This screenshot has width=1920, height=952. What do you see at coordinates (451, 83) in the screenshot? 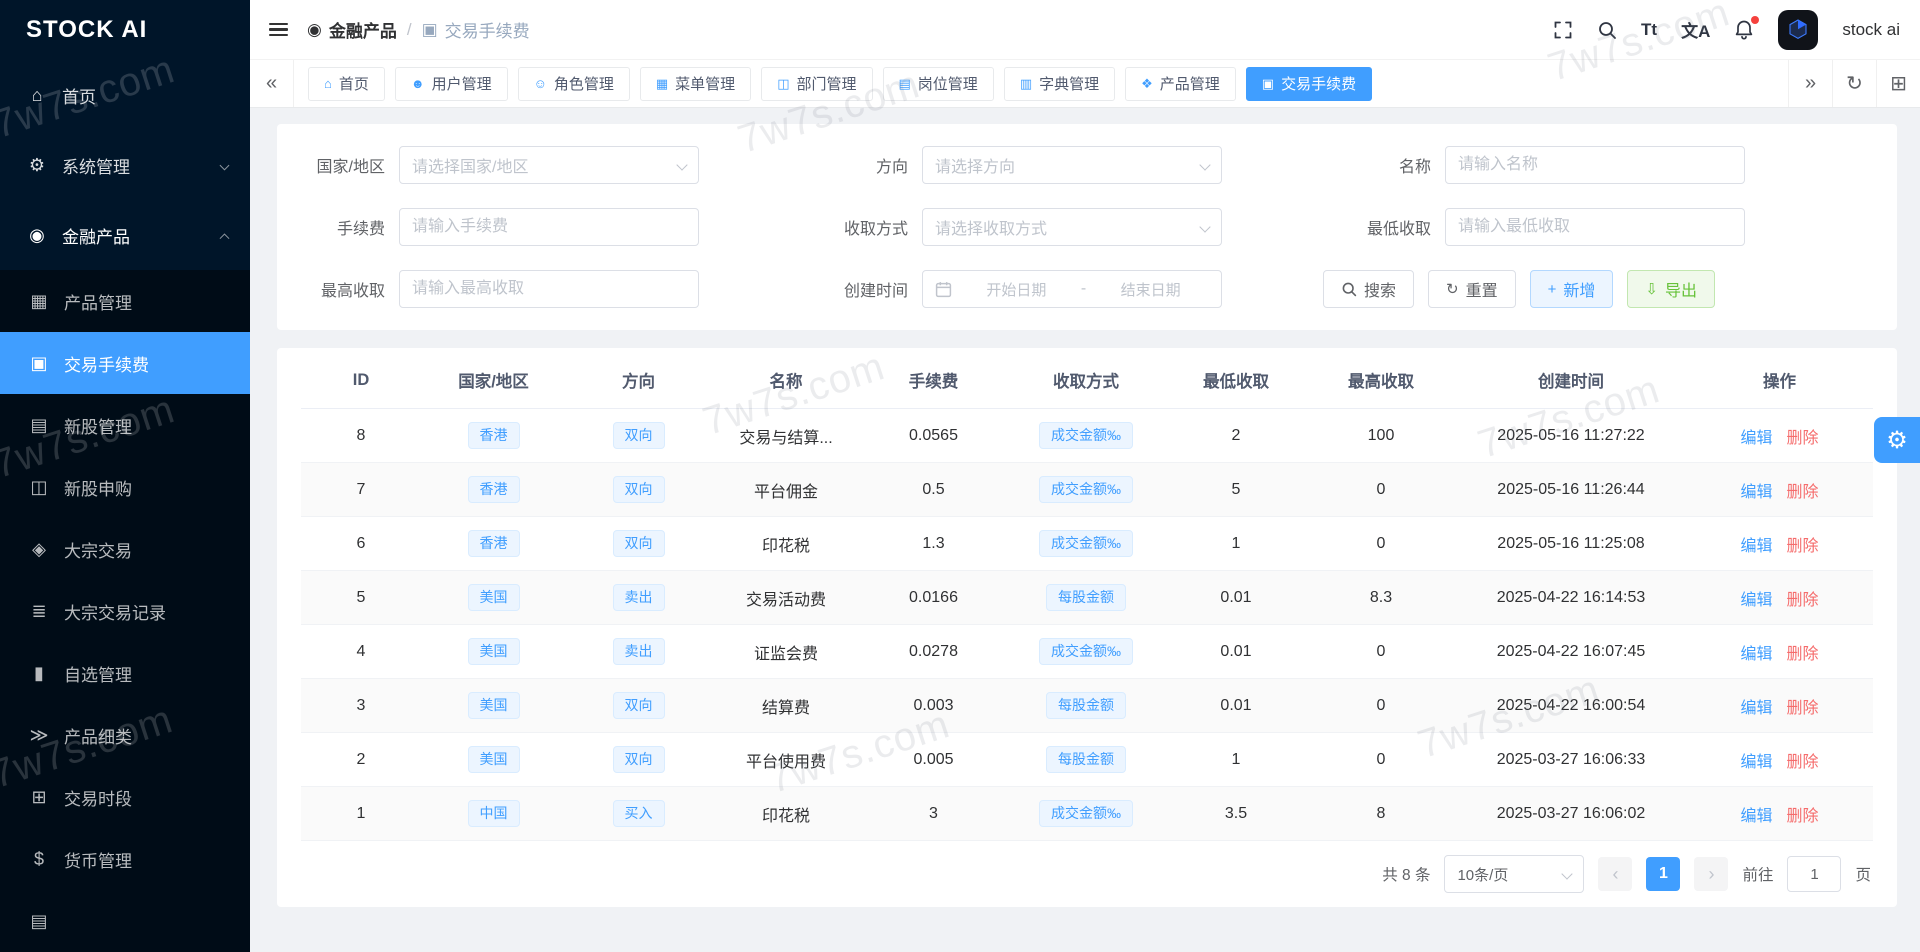
I see `tab-user-mgmt: ☻ 用户管理` at bounding box center [451, 83].